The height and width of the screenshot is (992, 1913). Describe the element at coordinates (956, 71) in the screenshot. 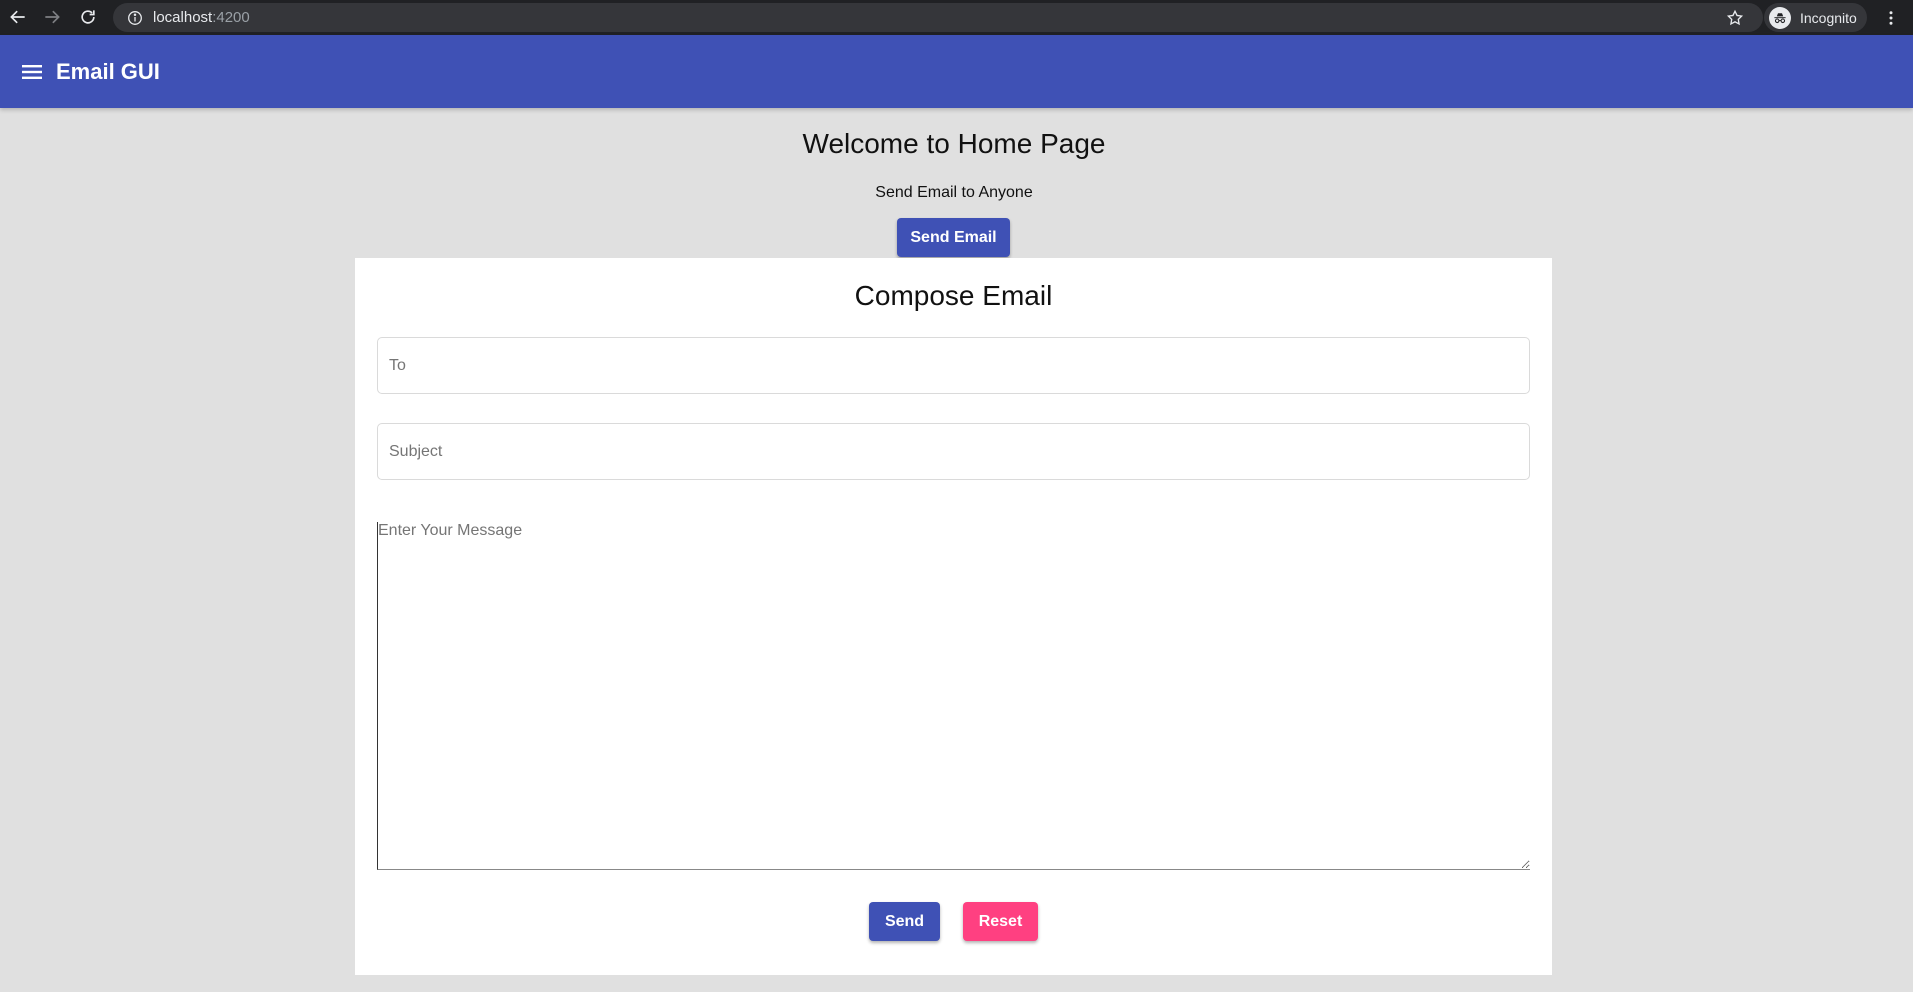

I see `app-toolbar: Email GUI` at that location.